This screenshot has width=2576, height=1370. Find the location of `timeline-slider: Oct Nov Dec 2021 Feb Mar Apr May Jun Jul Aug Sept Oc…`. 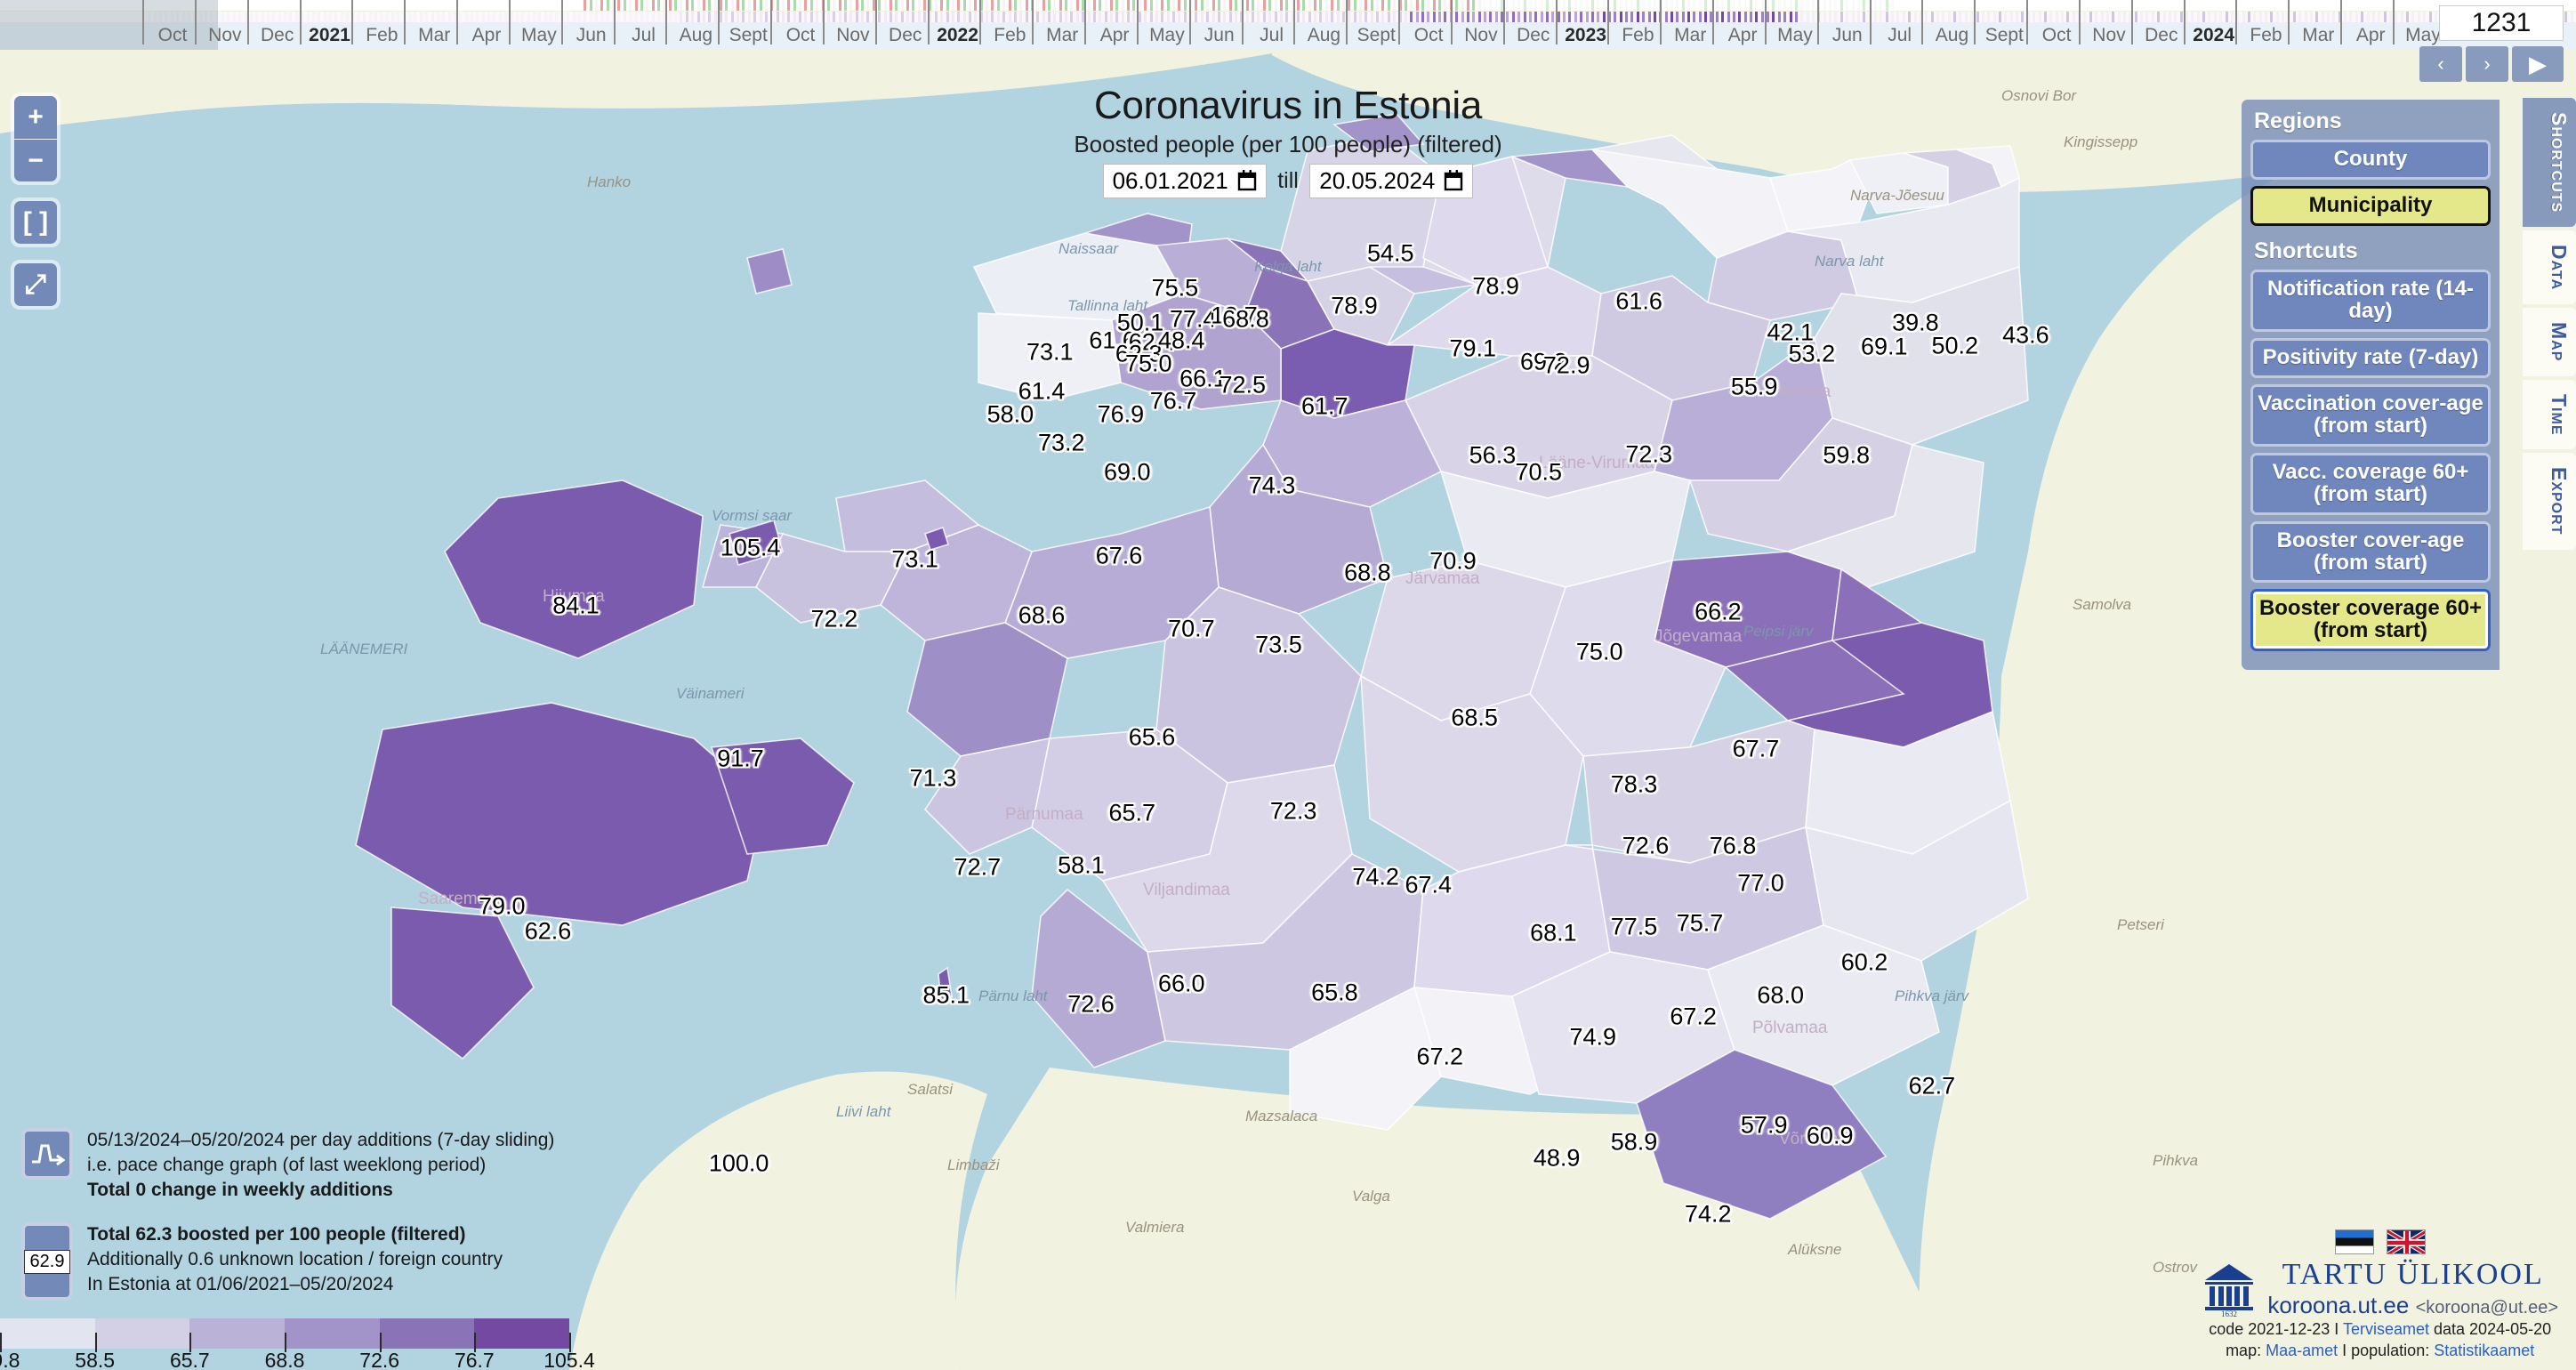

timeline-slider: Oct Nov Dec 2021 Feb Mar Apr May Jun Jul Aug Sept Oc… is located at coordinates (1288, 25).